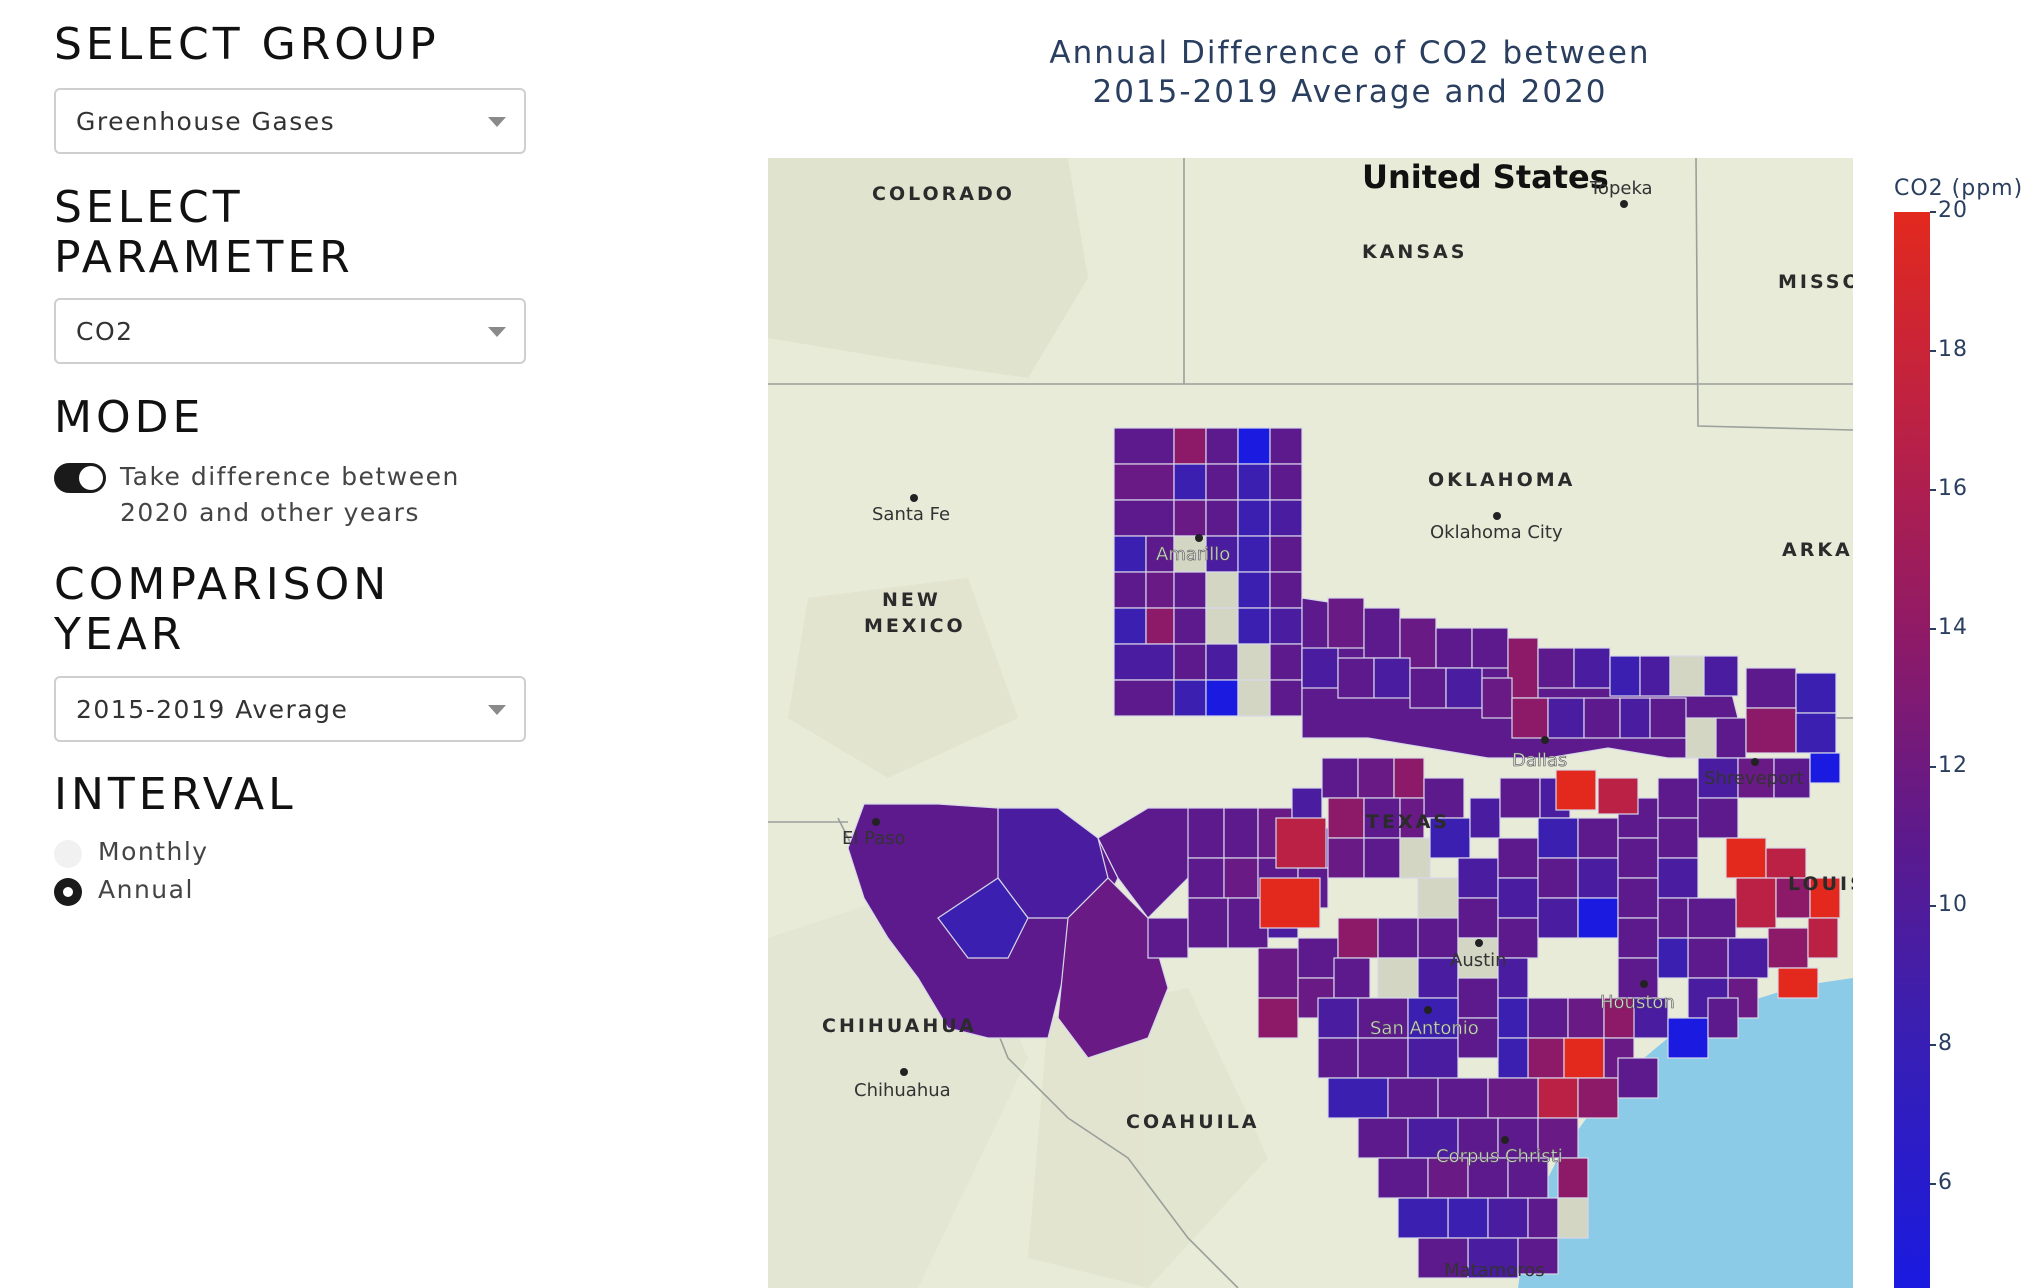 The image size is (2040, 1288). I want to click on label-santa-fe: Santa Fe, so click(911, 514).